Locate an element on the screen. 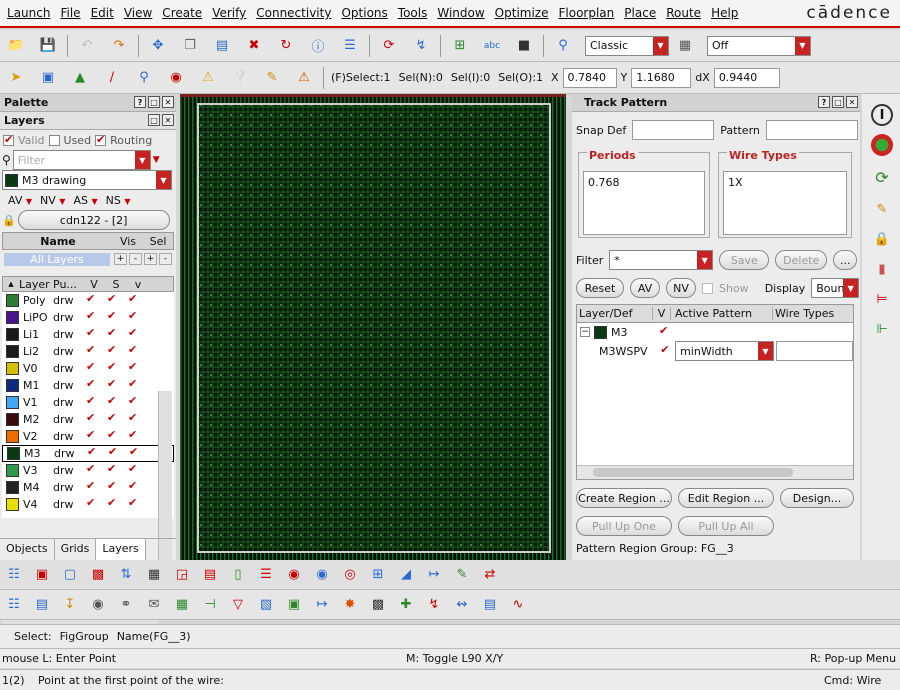 The image size is (900, 690). undo-icon: ↶ is located at coordinates (87, 46).